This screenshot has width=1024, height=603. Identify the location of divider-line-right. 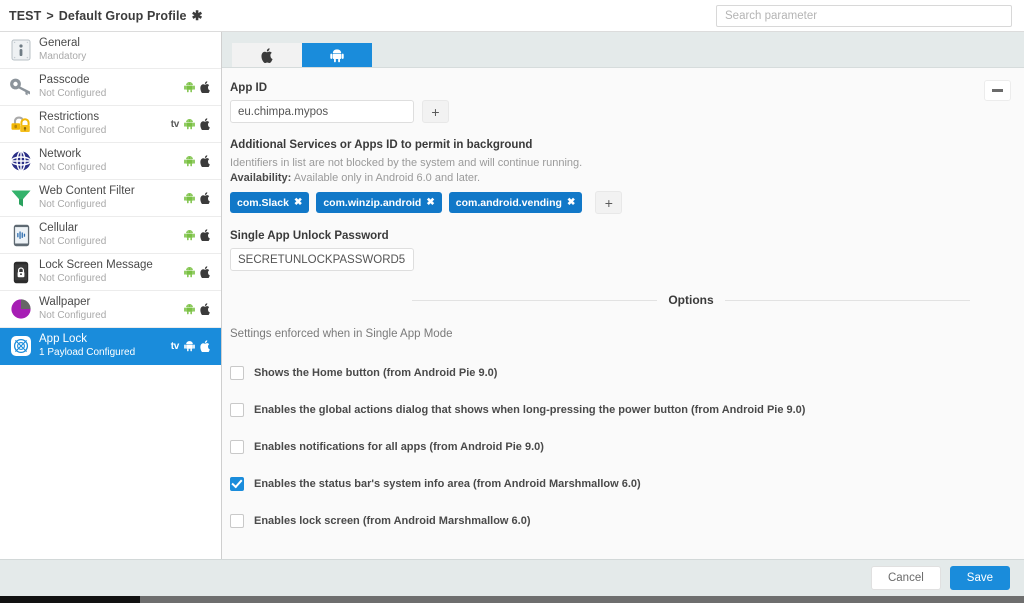
(847, 300).